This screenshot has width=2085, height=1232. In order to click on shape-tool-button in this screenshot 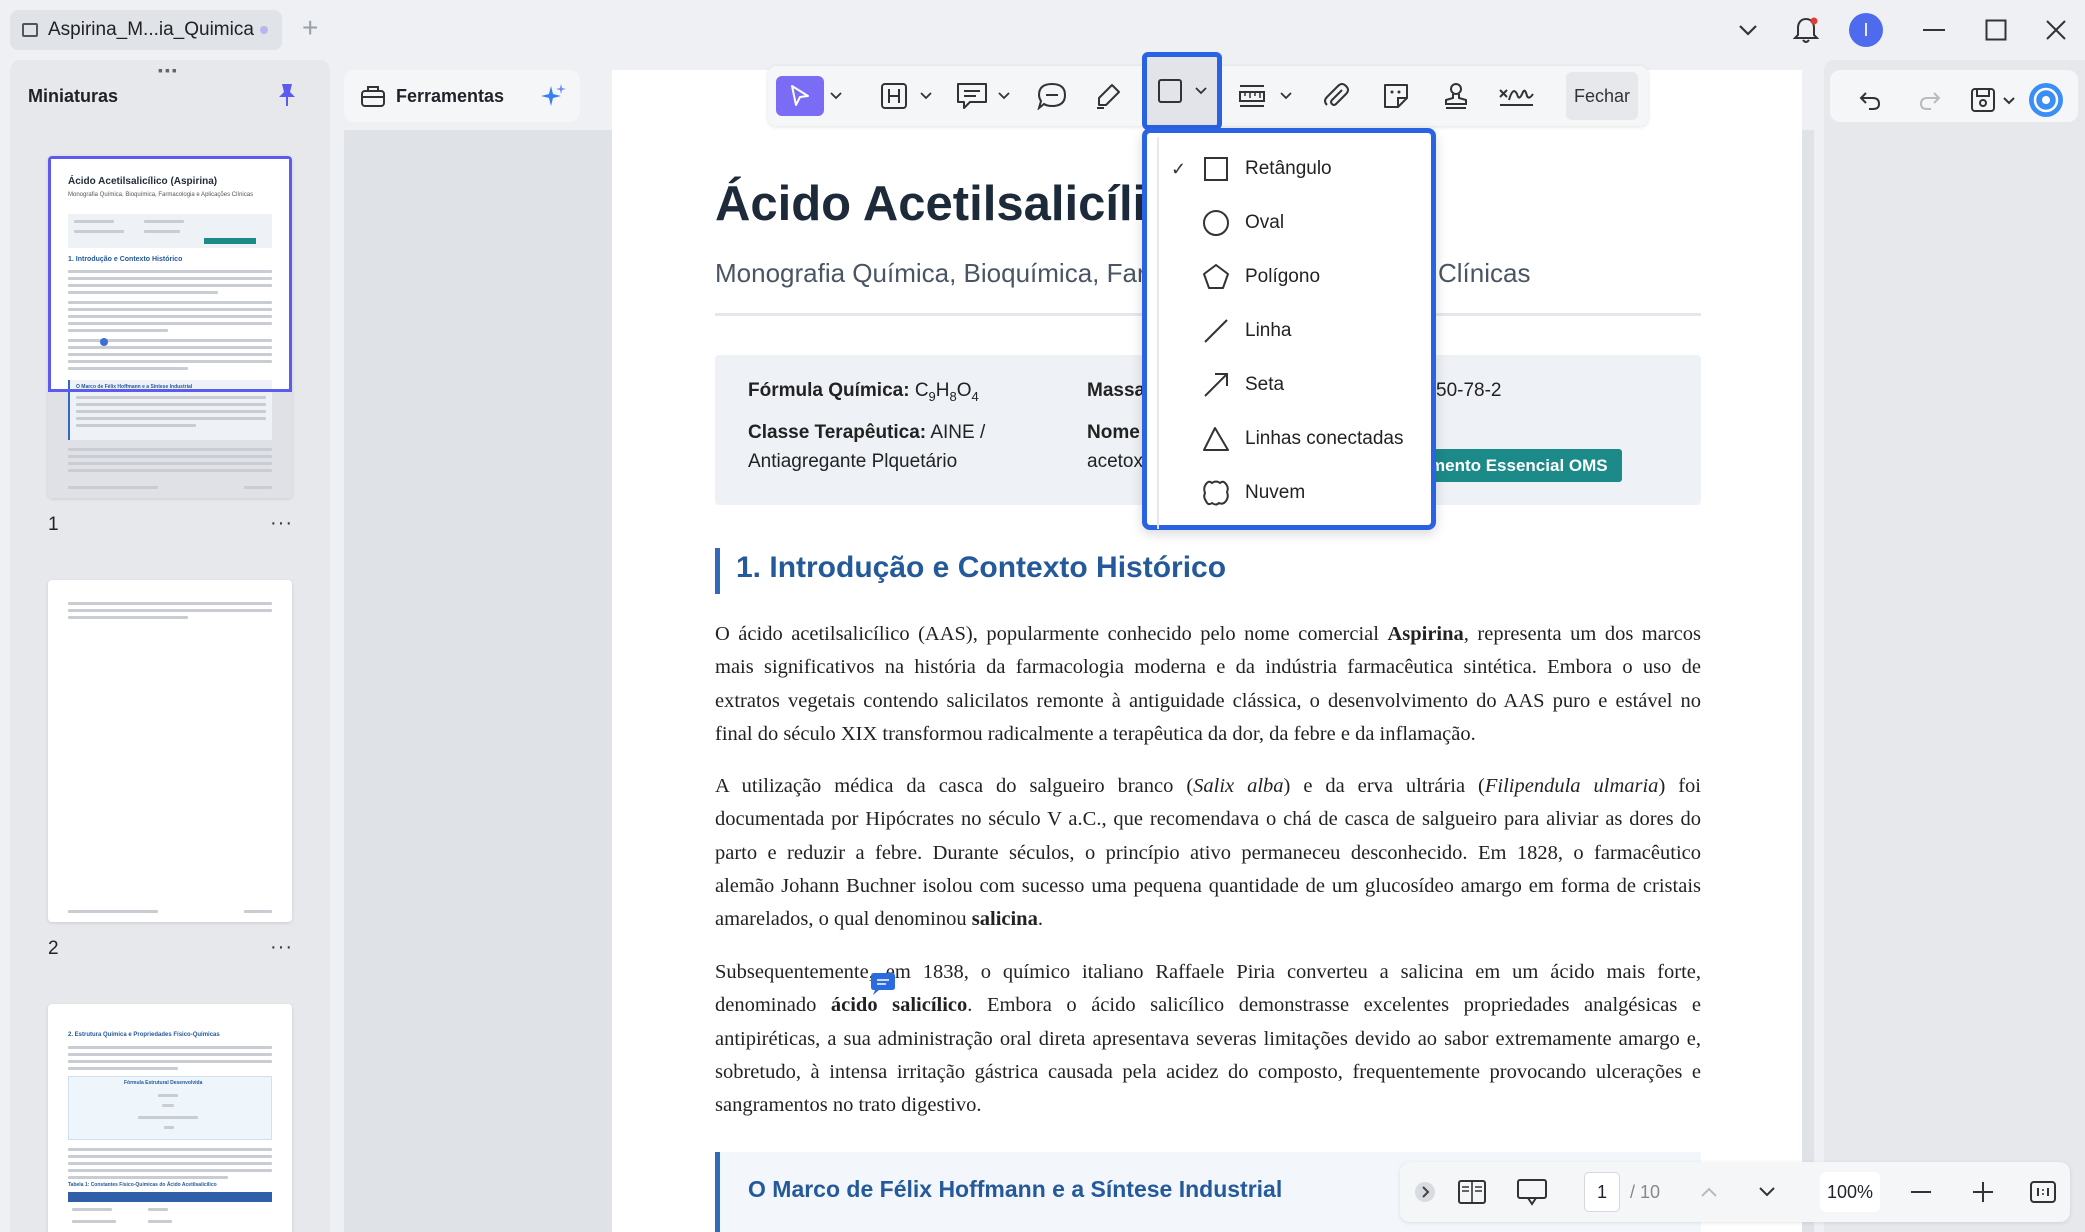, I will do `click(1182, 91)`.